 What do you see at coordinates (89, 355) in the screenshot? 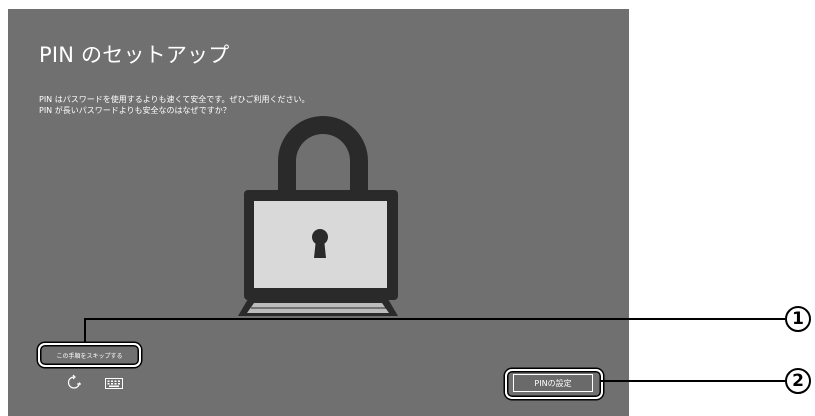
I see `skip-step-button: この手順をスキップする` at bounding box center [89, 355].